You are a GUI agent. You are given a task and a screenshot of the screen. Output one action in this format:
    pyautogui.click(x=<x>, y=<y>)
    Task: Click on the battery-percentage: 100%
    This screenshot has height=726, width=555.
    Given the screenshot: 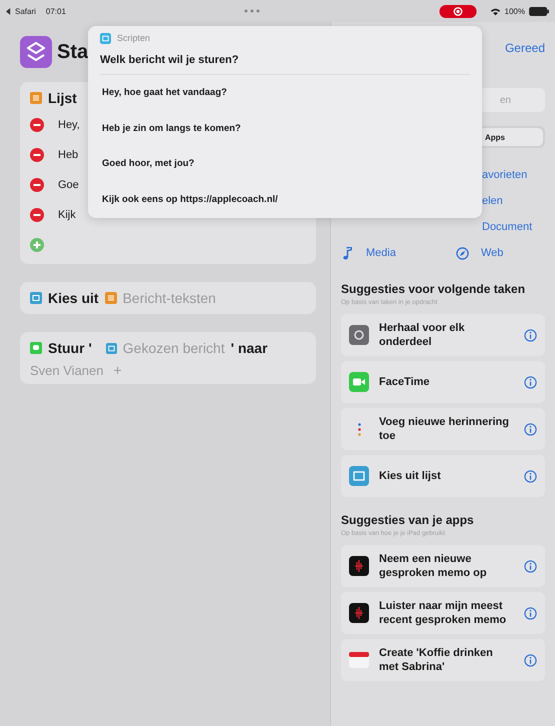 What is the action you would take?
    pyautogui.click(x=514, y=11)
    